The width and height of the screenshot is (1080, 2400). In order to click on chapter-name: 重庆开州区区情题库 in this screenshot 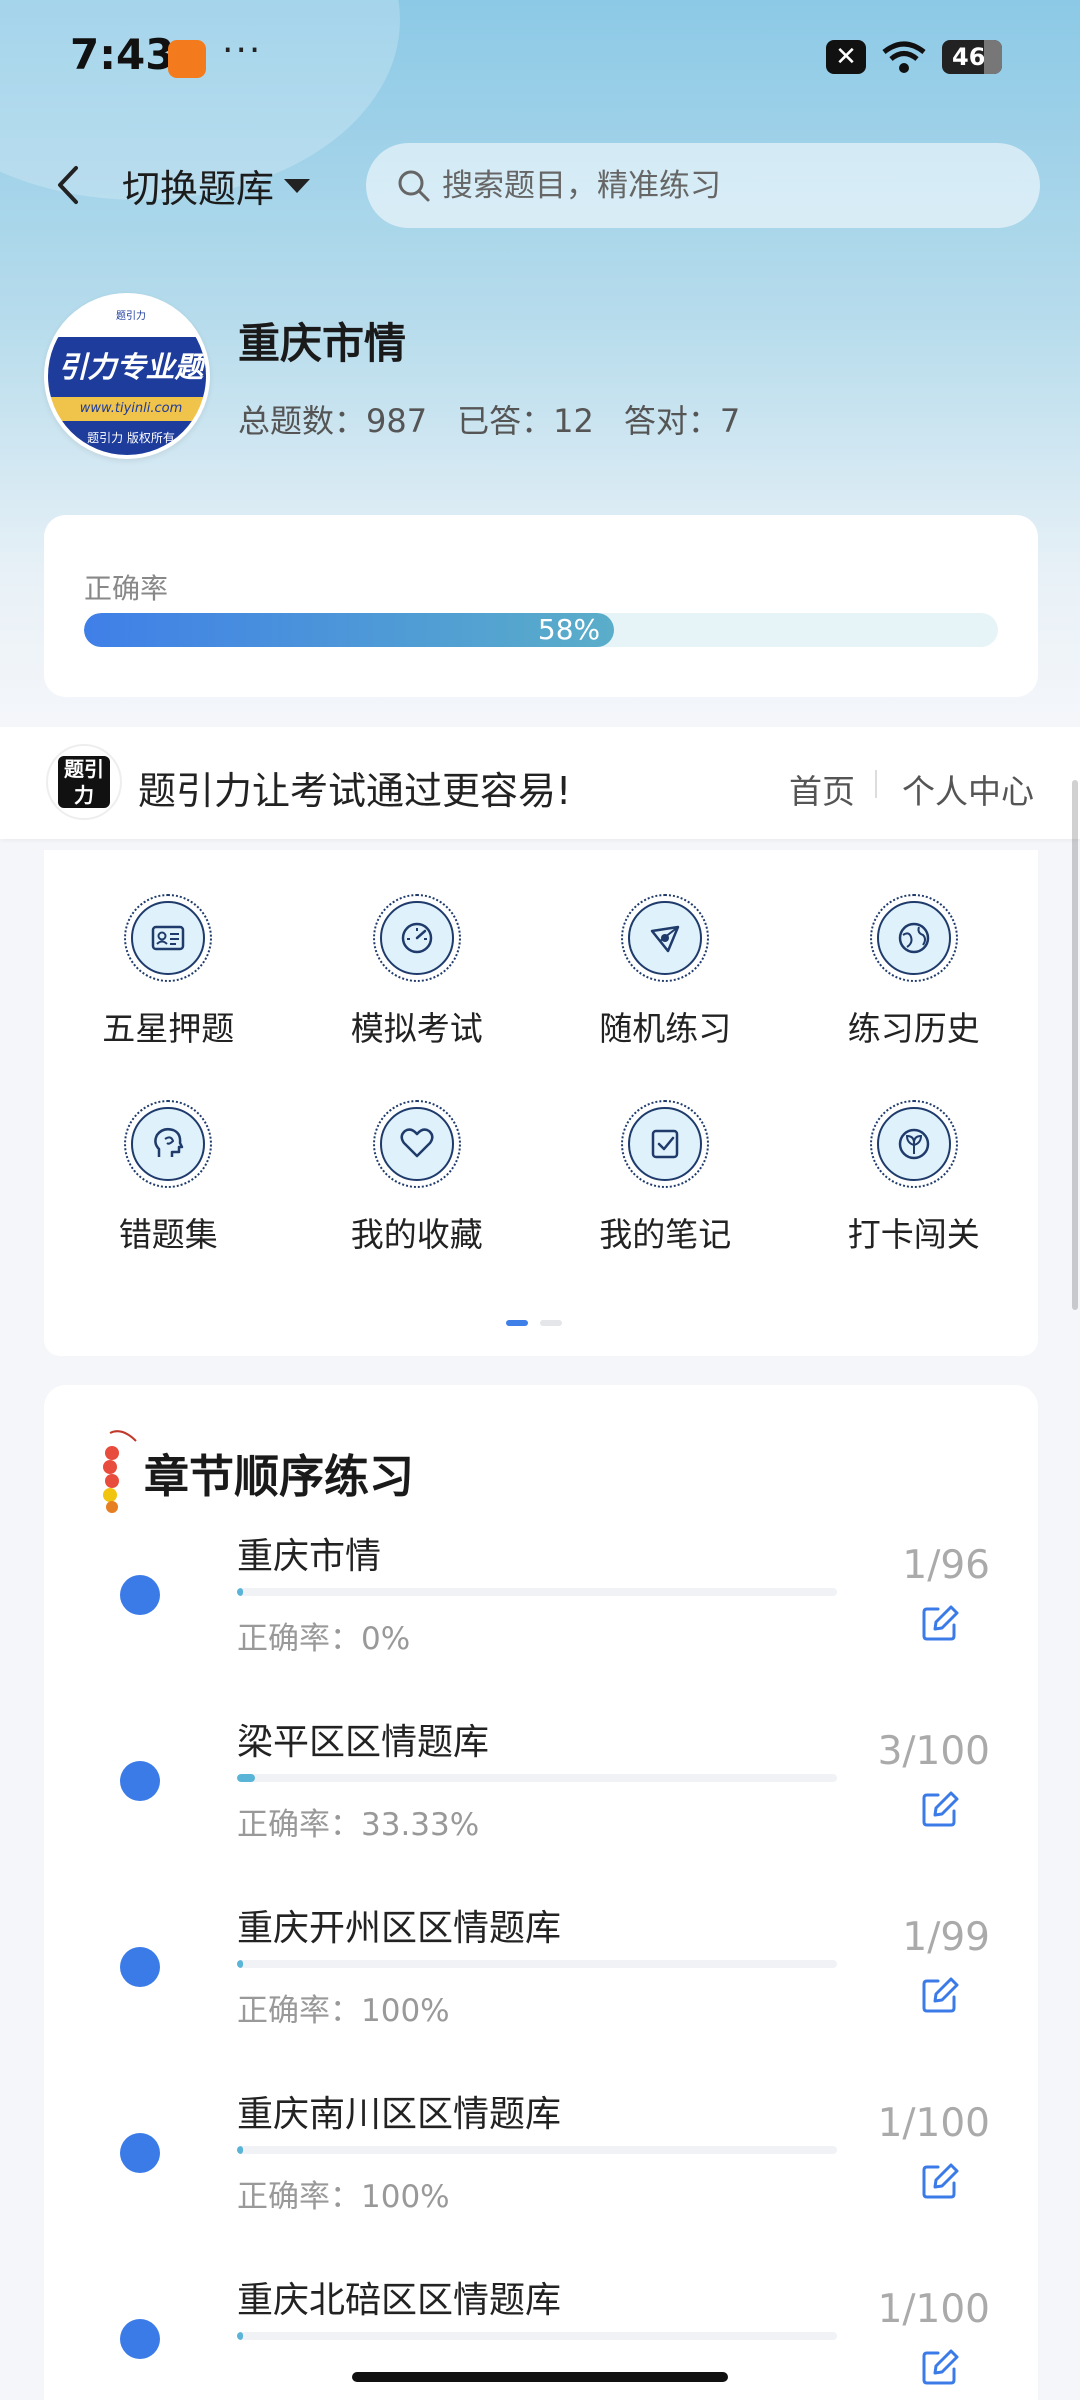, I will do `click(399, 1928)`.